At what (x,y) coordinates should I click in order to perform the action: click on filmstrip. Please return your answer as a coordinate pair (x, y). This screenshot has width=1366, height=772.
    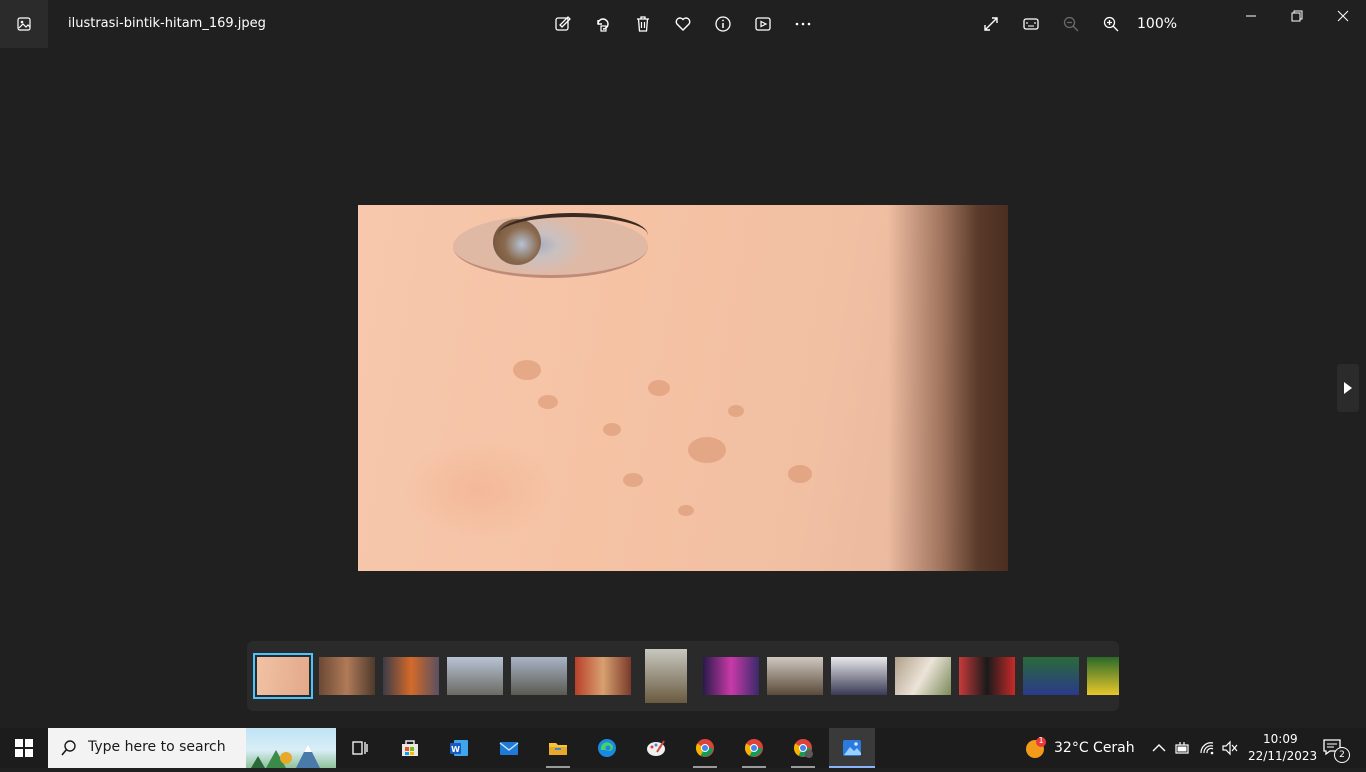
    Looking at the image, I should click on (683, 676).